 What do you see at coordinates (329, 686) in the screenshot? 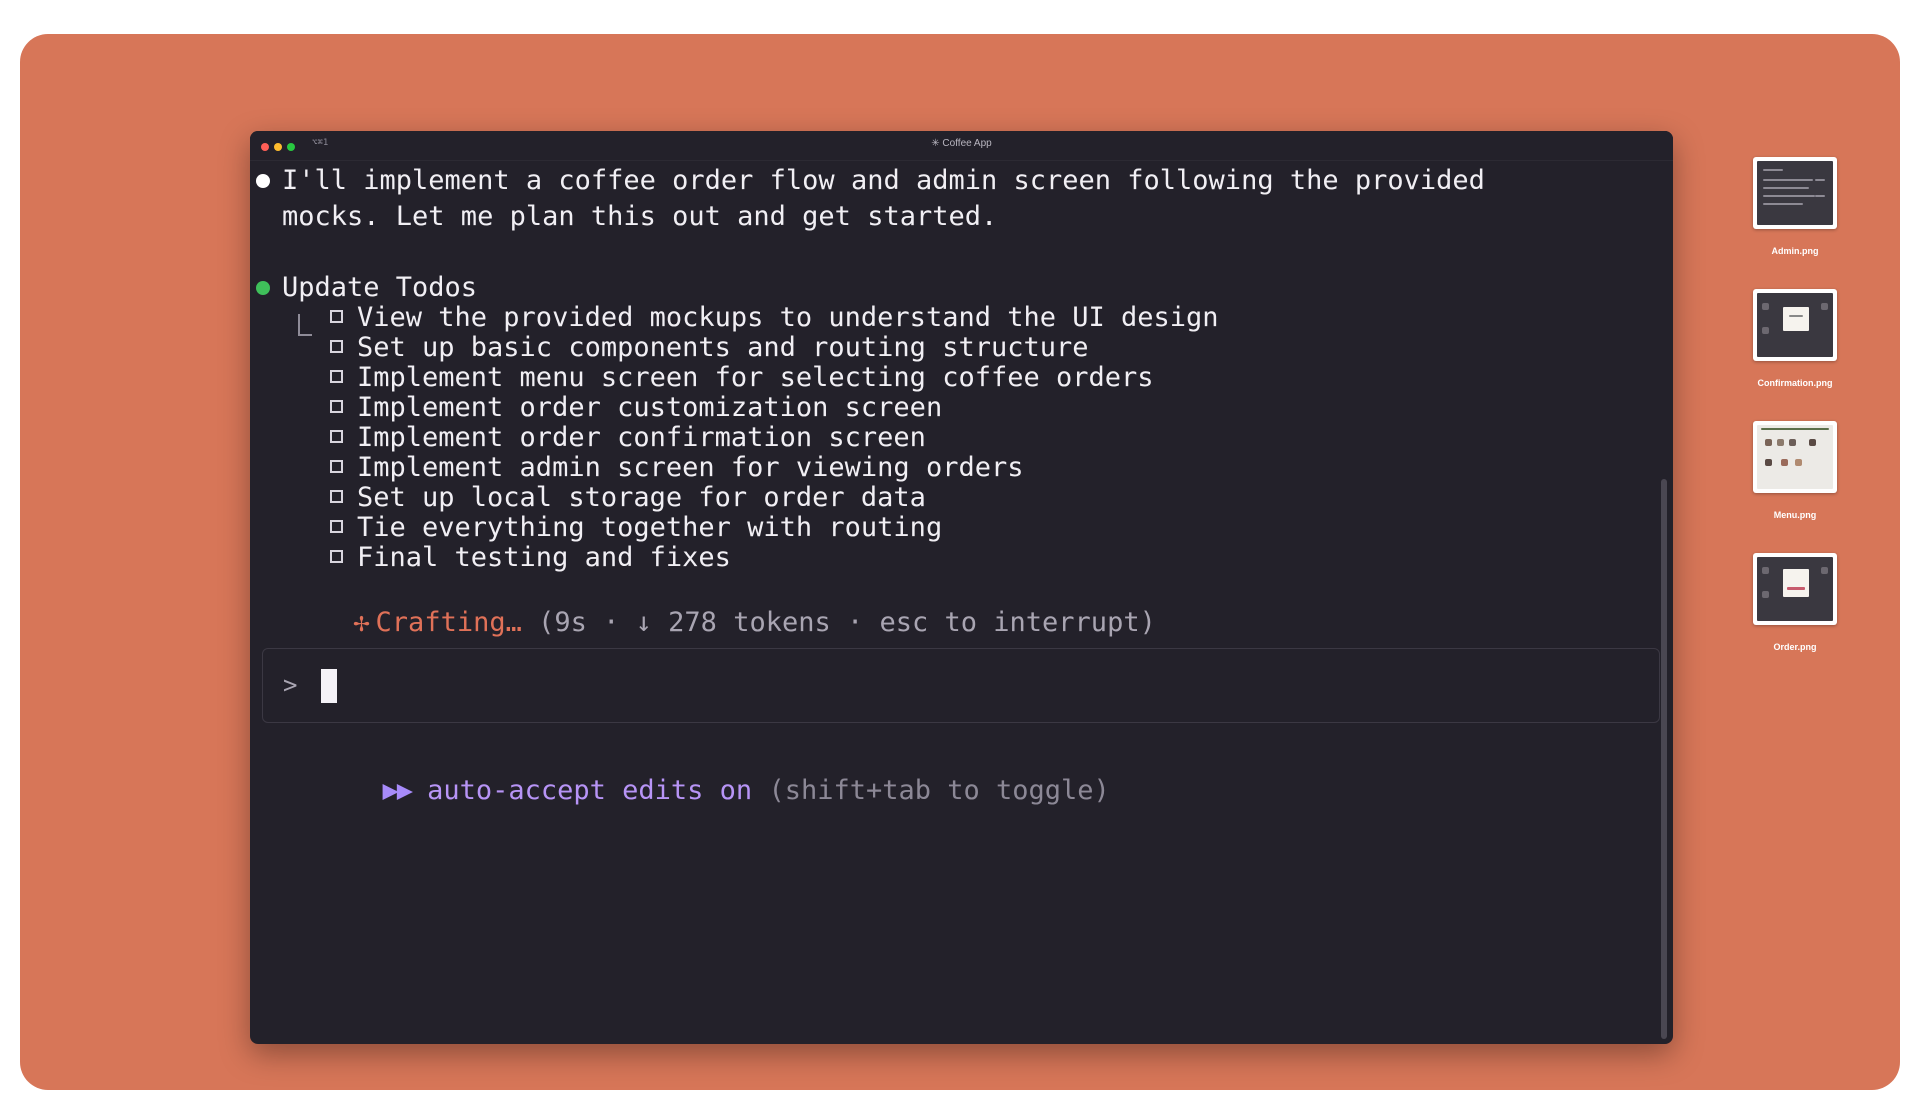
I see `text-cursor` at bounding box center [329, 686].